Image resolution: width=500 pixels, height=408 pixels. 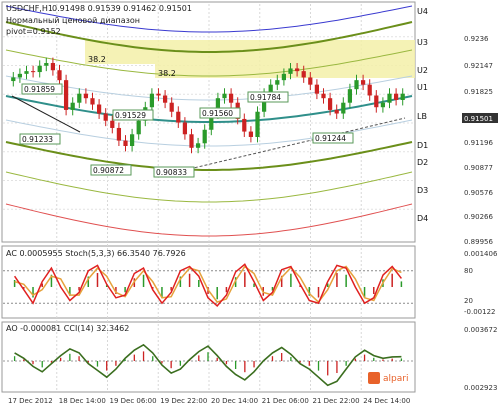 I want to click on price-annotation: 0.91859, so click(x=39, y=89).